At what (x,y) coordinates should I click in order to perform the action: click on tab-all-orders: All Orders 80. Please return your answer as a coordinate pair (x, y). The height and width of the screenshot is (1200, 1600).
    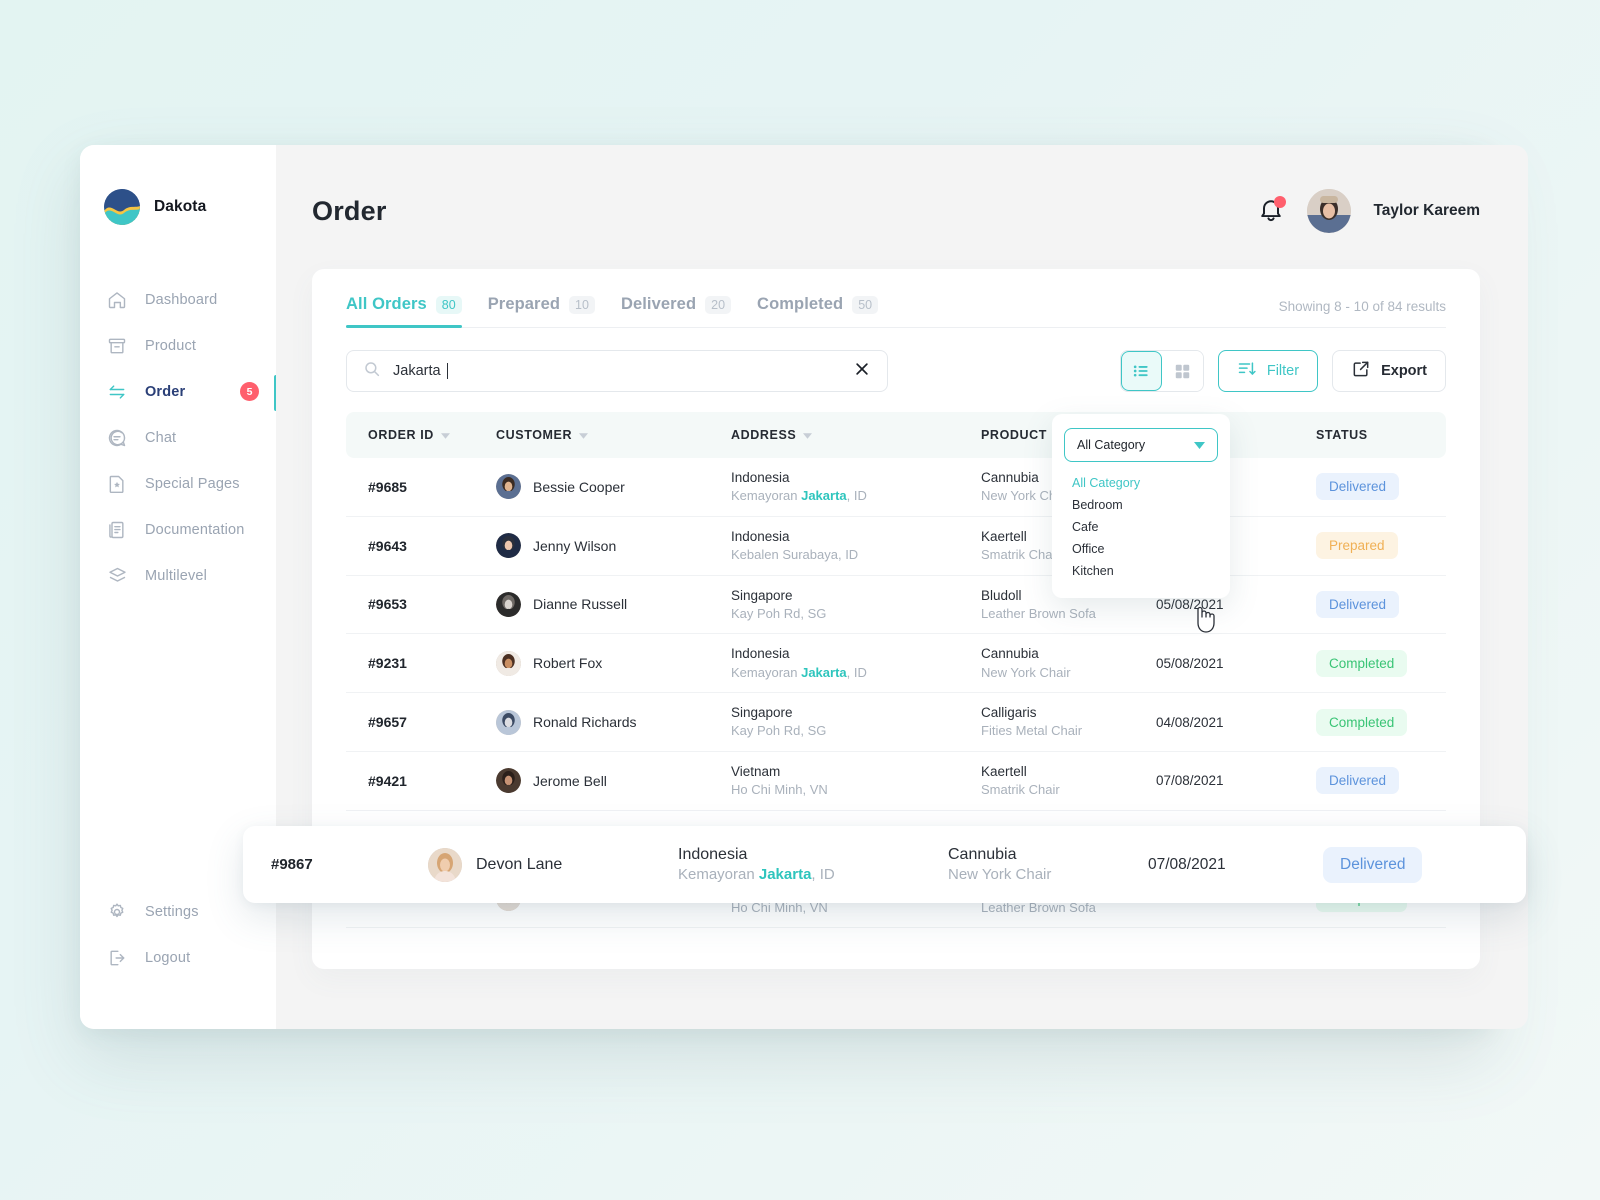
    Looking at the image, I should click on (404, 311).